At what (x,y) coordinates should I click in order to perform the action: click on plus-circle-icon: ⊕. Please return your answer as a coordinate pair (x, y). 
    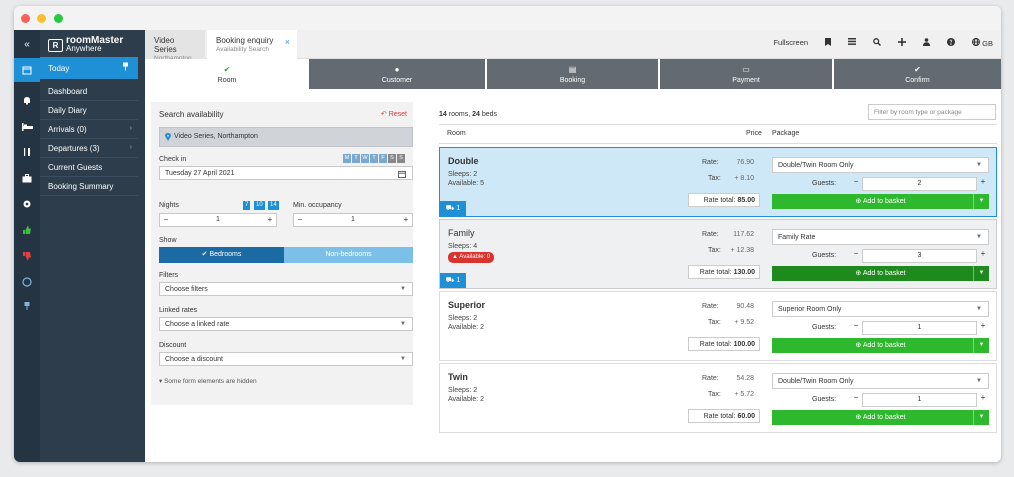
    Looking at the image, I should click on (858, 417).